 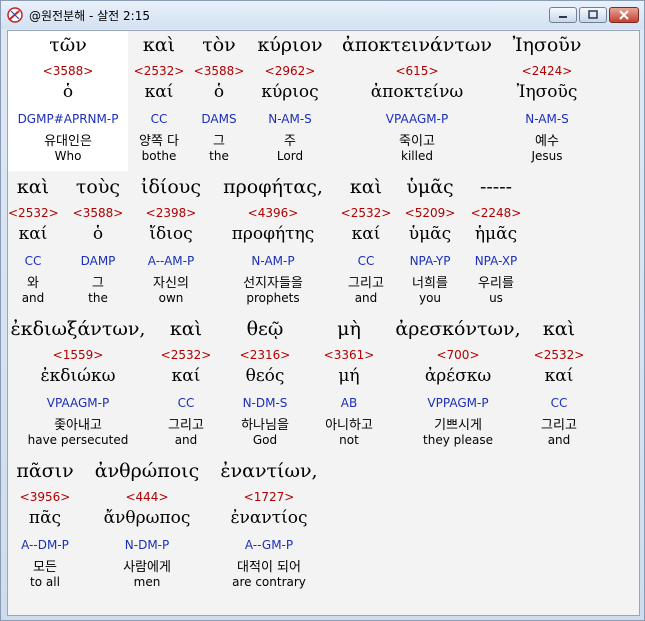 I want to click on korean-gloss: 모든, so click(x=45, y=567).